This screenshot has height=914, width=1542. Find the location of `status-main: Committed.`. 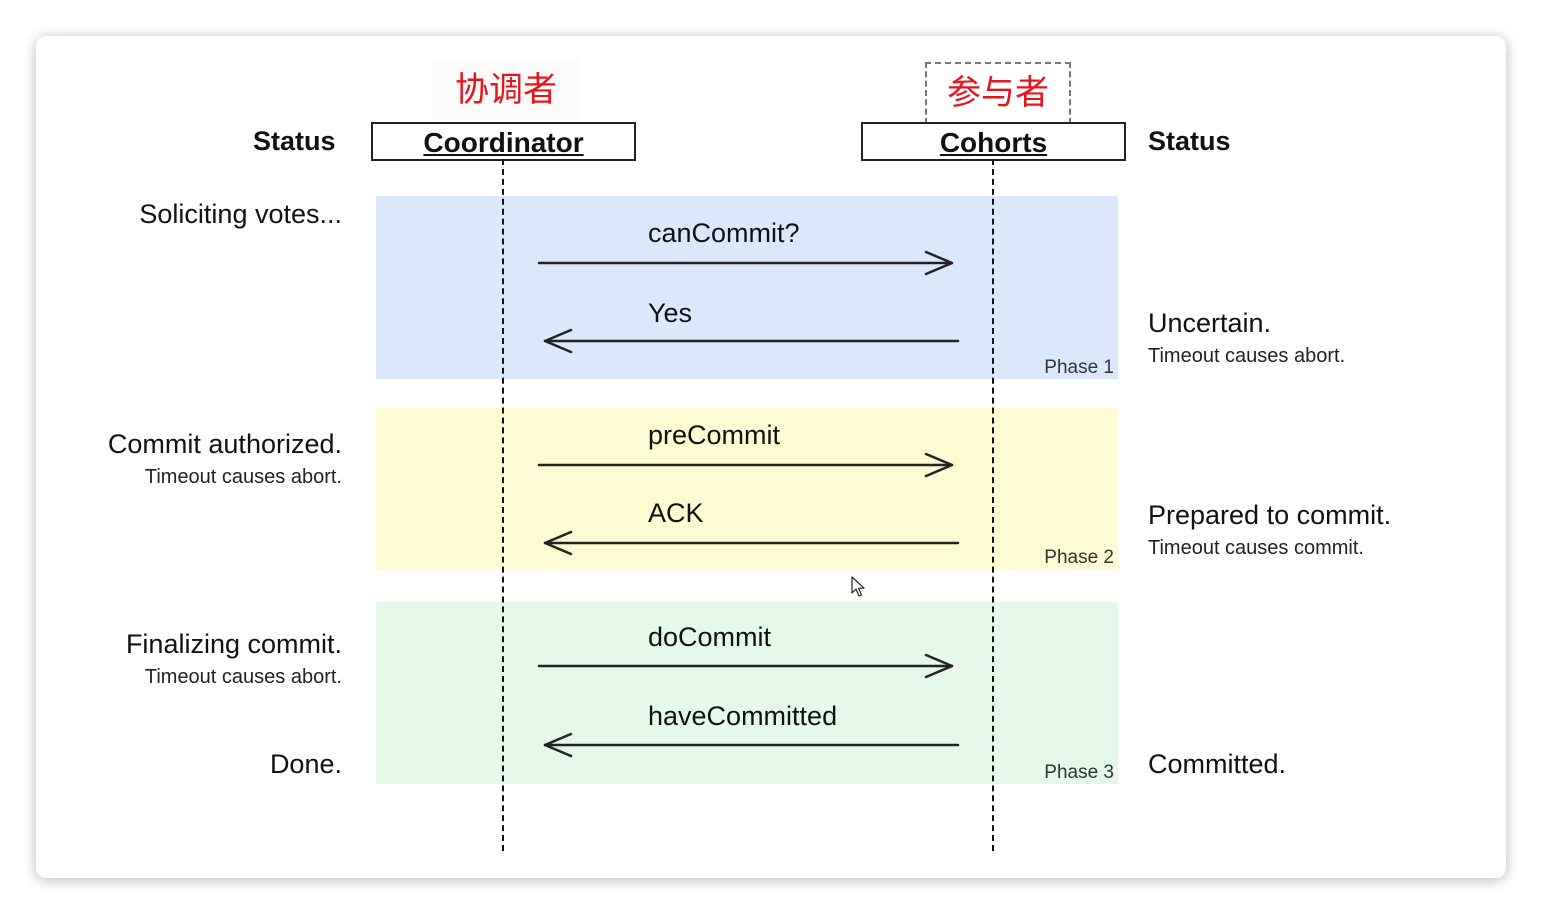

status-main: Committed. is located at coordinates (1217, 764).